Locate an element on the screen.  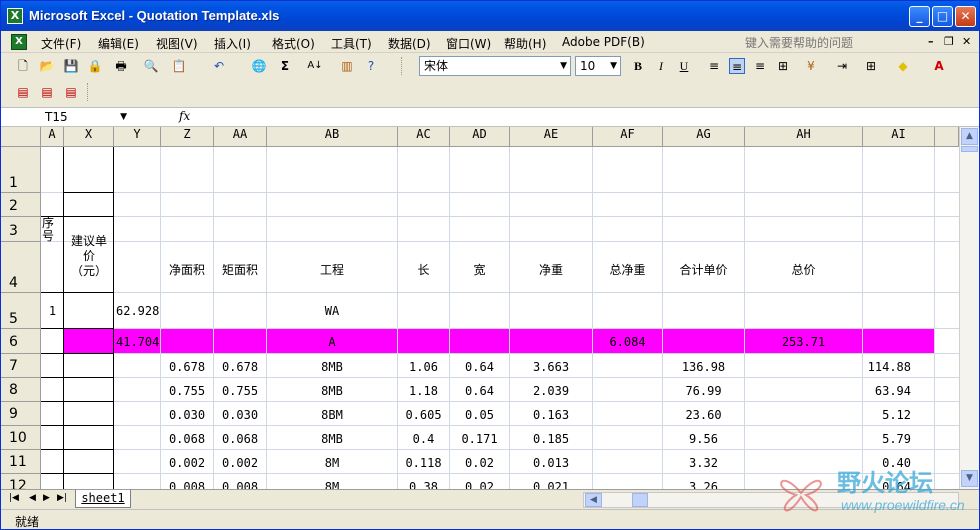
horizontal-scrollbar: ◀ is located at coordinates (771, 500).